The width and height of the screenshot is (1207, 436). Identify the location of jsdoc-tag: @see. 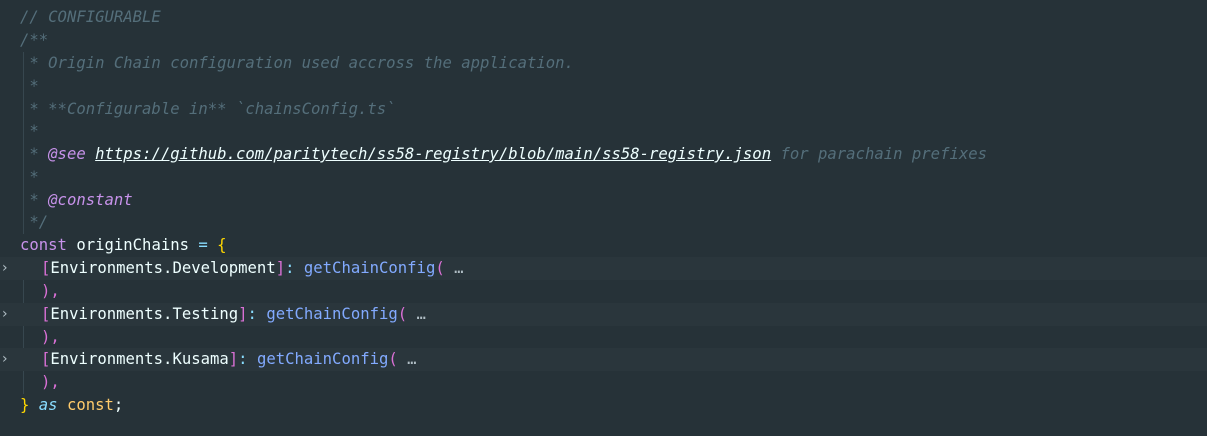
(67, 154).